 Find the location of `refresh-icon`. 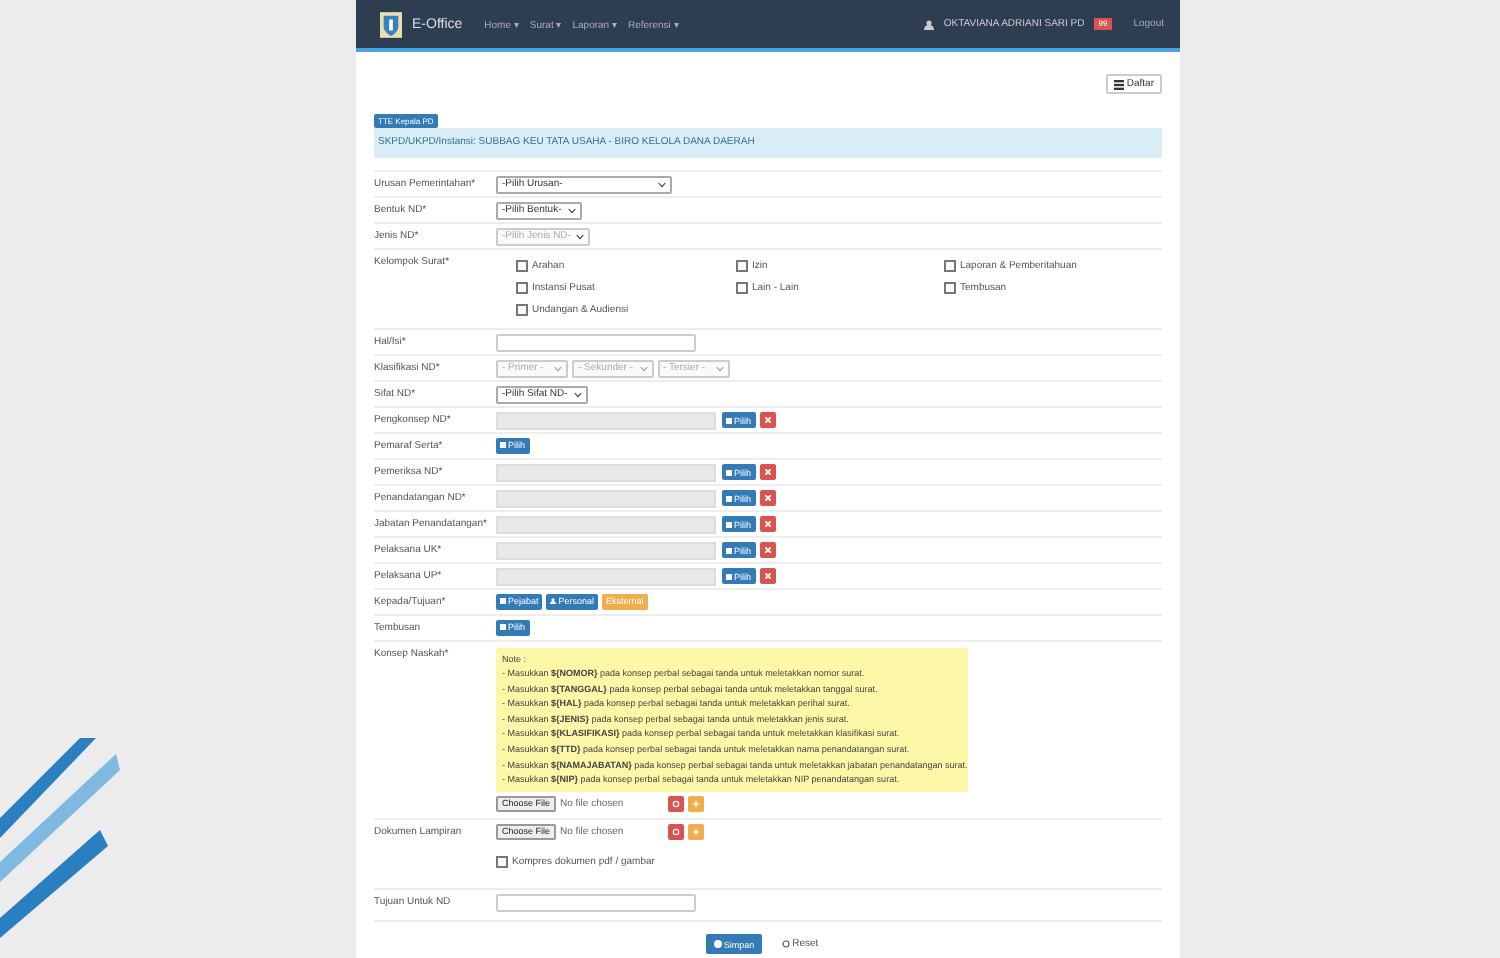

refresh-icon is located at coordinates (786, 944).